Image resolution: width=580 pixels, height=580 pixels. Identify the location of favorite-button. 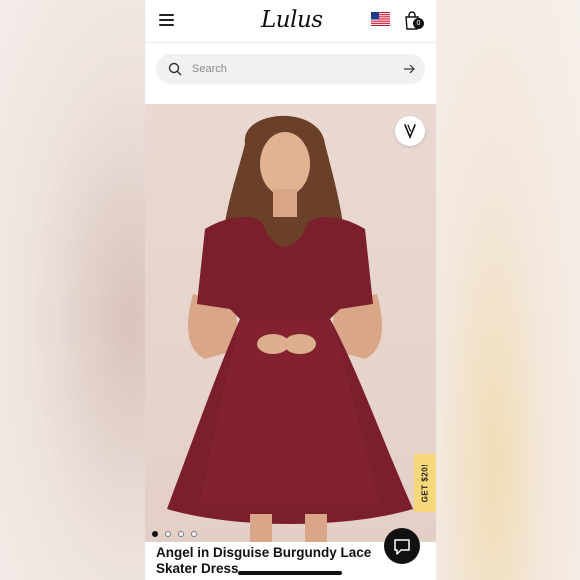
(410, 131).